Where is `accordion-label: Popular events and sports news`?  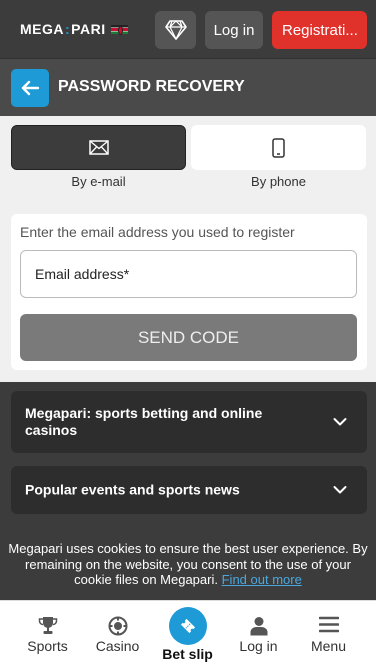 accordion-label: Popular events and sports news is located at coordinates (132, 489).